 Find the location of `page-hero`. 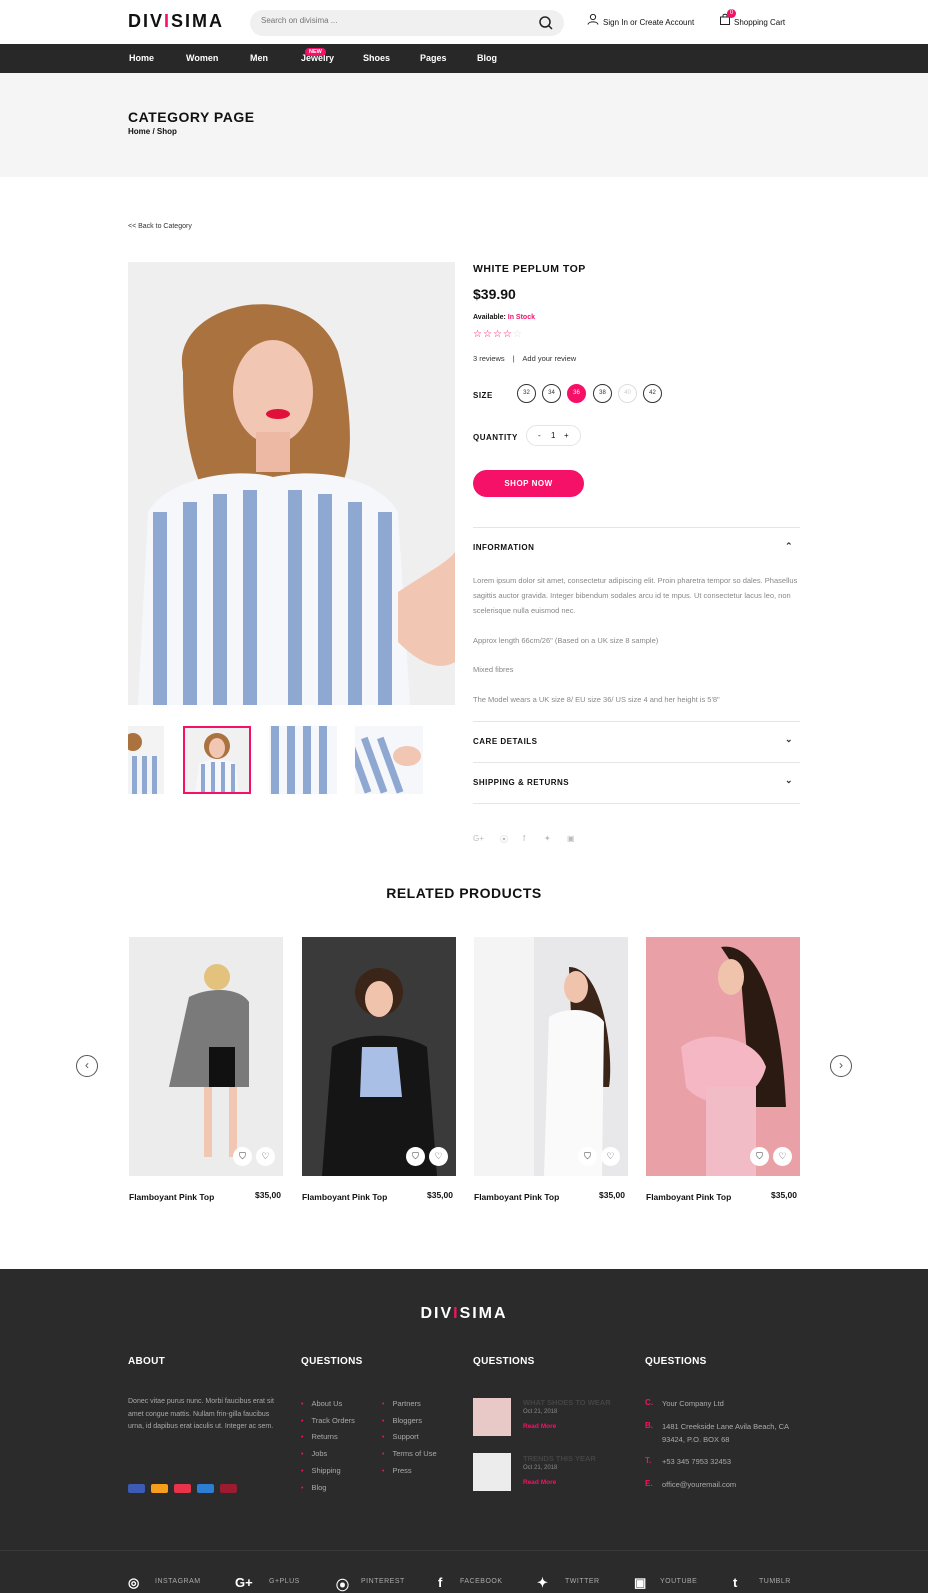

page-hero is located at coordinates (464, 125).